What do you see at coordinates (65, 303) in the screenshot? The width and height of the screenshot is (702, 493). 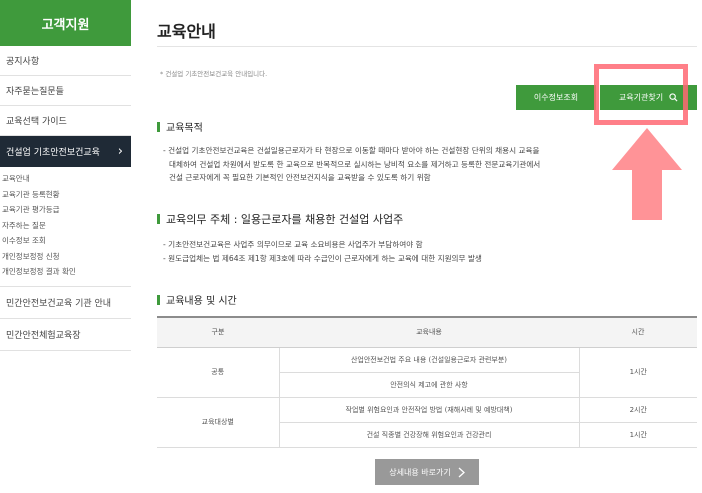 I see `sidebar-item-private-institution: 민간안전보건교육 기관 안내` at bounding box center [65, 303].